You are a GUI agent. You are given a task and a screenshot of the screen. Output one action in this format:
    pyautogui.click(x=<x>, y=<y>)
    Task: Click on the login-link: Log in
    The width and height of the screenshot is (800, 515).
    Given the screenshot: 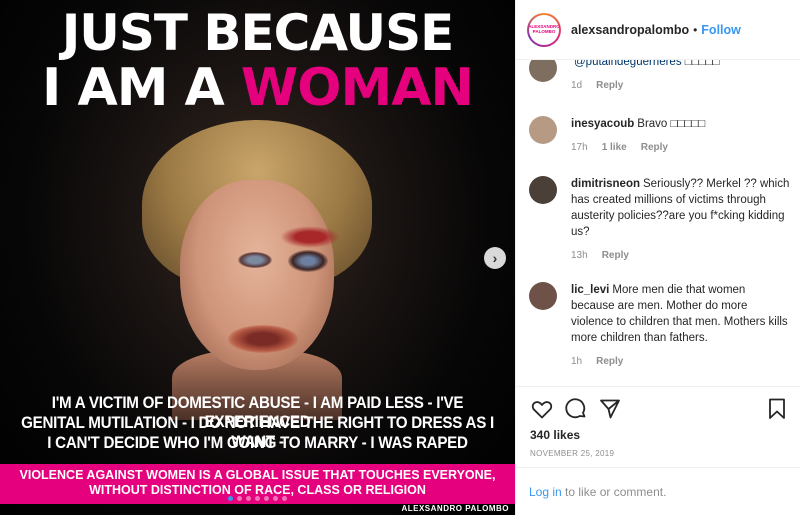 What is the action you would take?
    pyautogui.click(x=545, y=492)
    